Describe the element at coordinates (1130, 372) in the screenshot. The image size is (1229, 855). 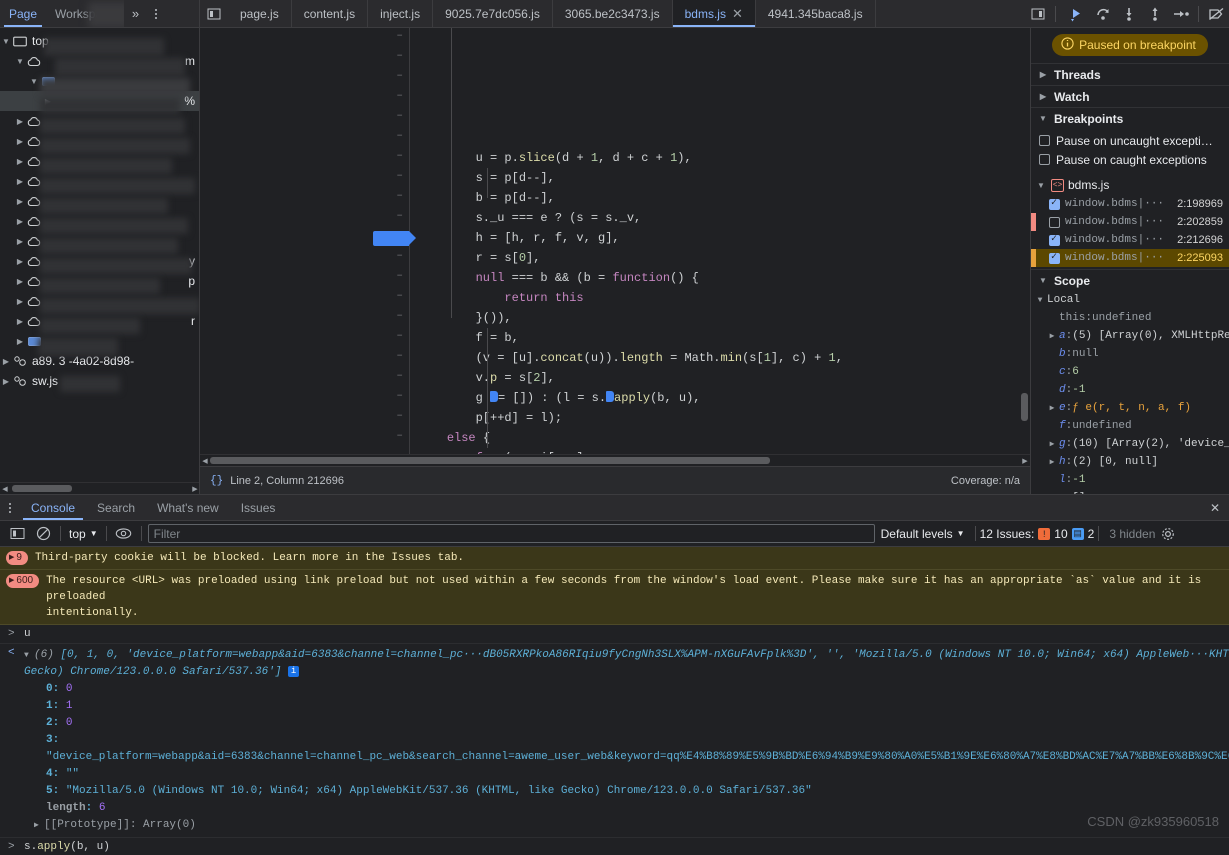
I see `scope-variable: c: 6` at that location.